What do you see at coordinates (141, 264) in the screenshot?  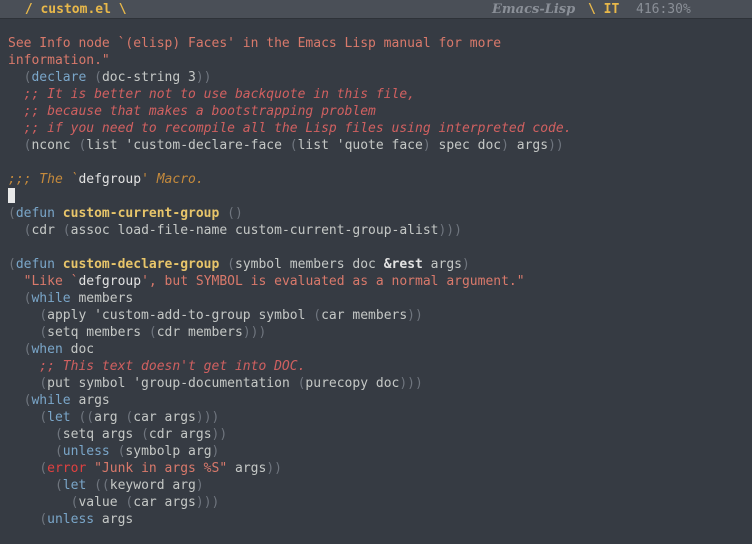 I see `code-token: custom-declare-group` at bounding box center [141, 264].